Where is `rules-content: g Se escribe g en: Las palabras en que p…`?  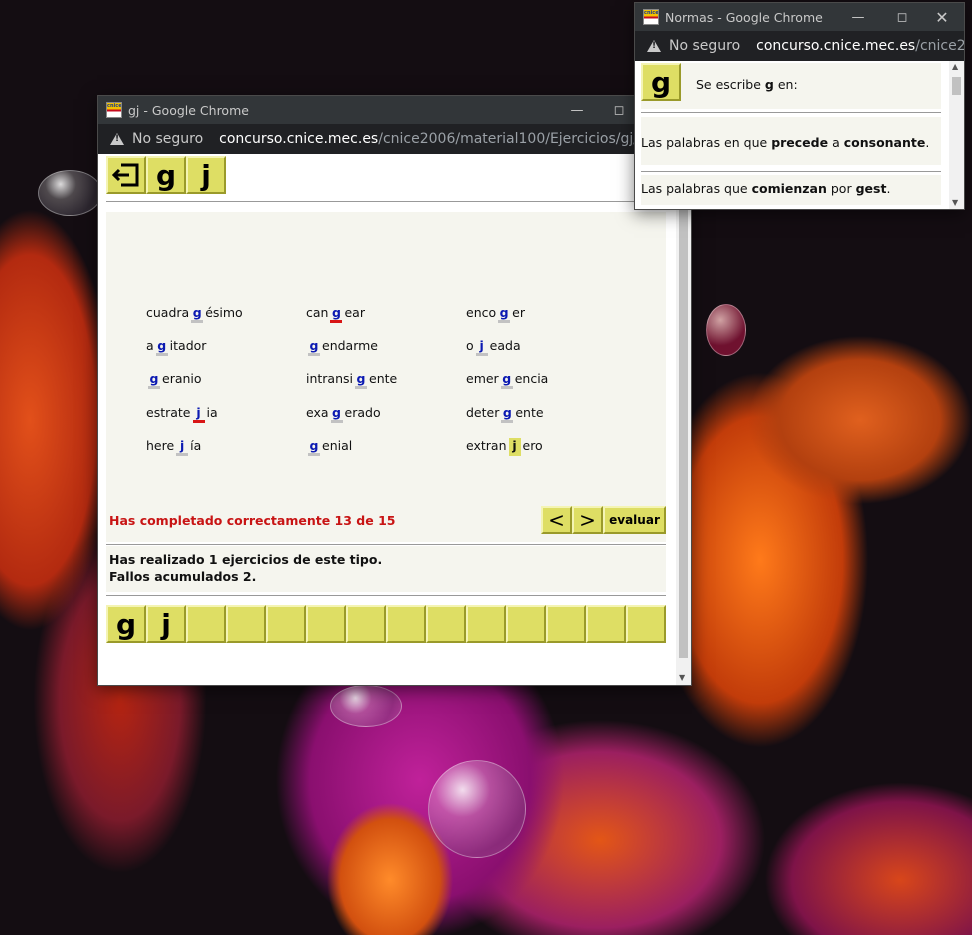 rules-content: g Se escribe g en: Las palabras en que p… is located at coordinates (792, 135).